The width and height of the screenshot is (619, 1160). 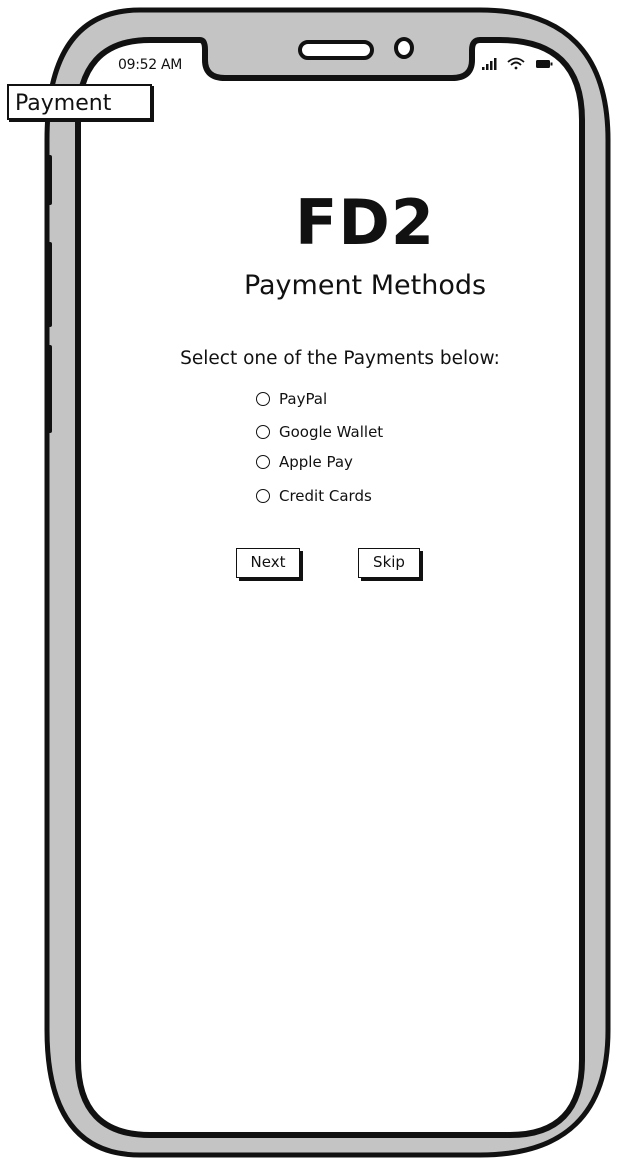 What do you see at coordinates (79, 102) in the screenshot?
I see `screen-label: Payment` at bounding box center [79, 102].